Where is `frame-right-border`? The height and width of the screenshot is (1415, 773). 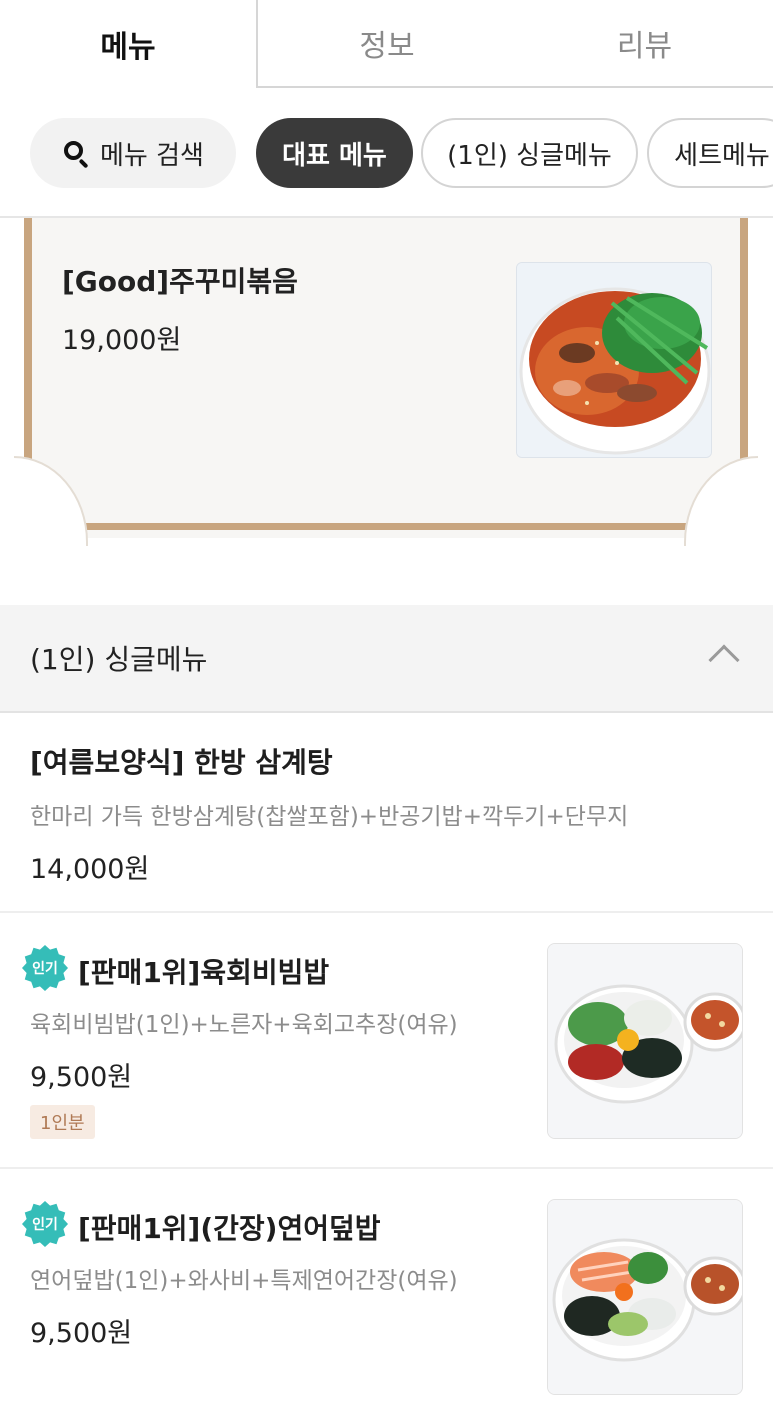
frame-right-border is located at coordinates (744, 343).